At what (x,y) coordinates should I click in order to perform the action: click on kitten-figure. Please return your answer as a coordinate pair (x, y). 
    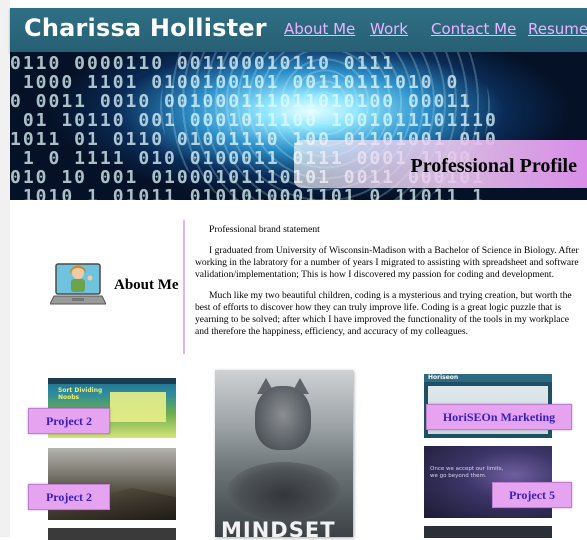
    Looking at the image, I should click on (283, 418).